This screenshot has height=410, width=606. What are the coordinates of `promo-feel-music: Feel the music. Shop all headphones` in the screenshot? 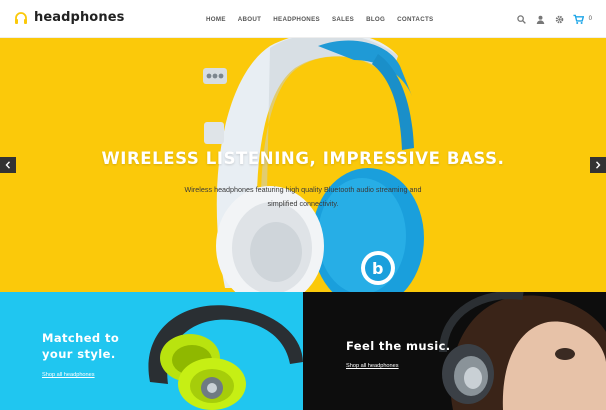 It's located at (454, 351).